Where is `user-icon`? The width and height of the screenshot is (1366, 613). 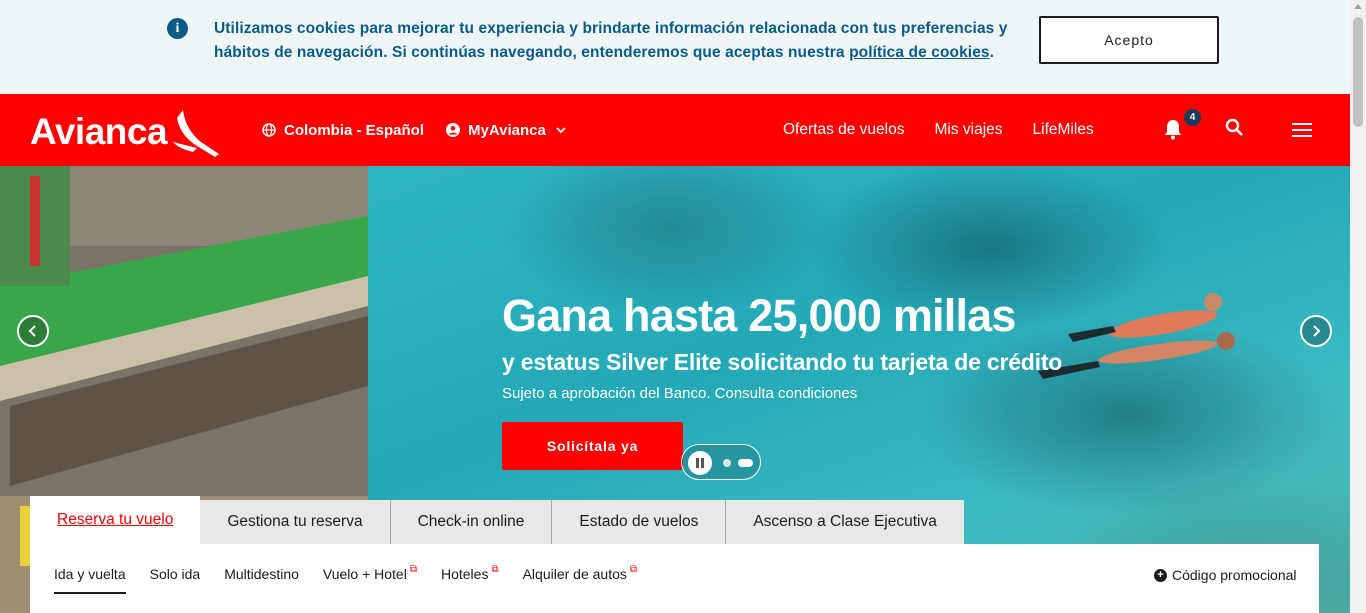
user-icon is located at coordinates (453, 130).